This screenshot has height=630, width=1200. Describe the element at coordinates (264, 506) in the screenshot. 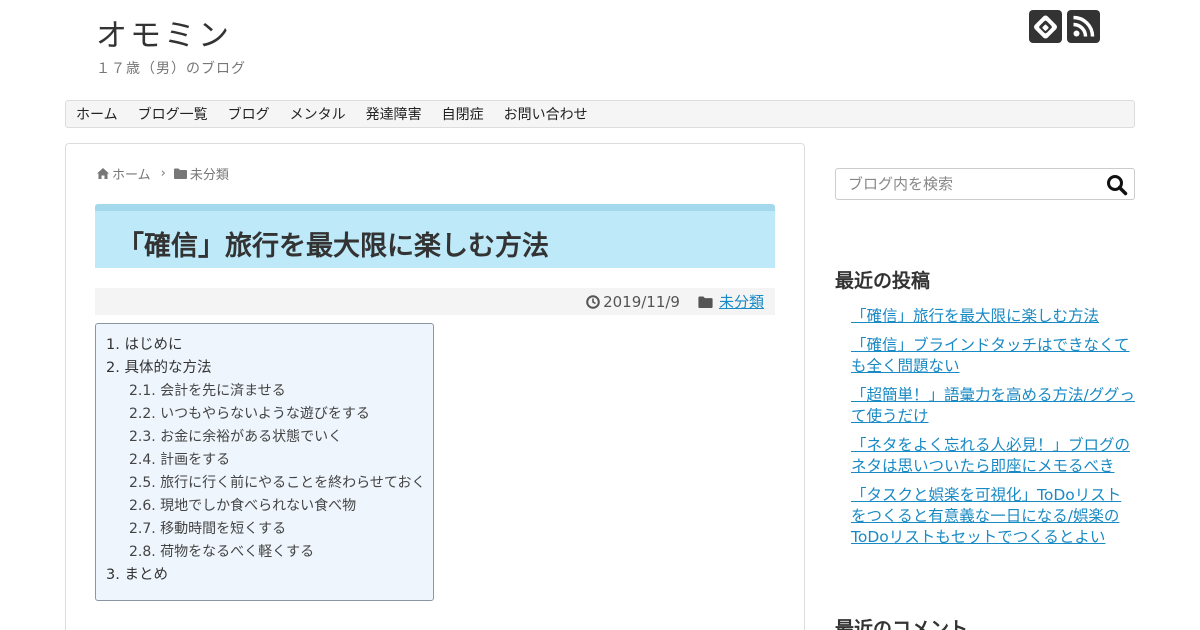

I see `toc-item: 2.6. 現地でしか食べられない食べ物` at that location.